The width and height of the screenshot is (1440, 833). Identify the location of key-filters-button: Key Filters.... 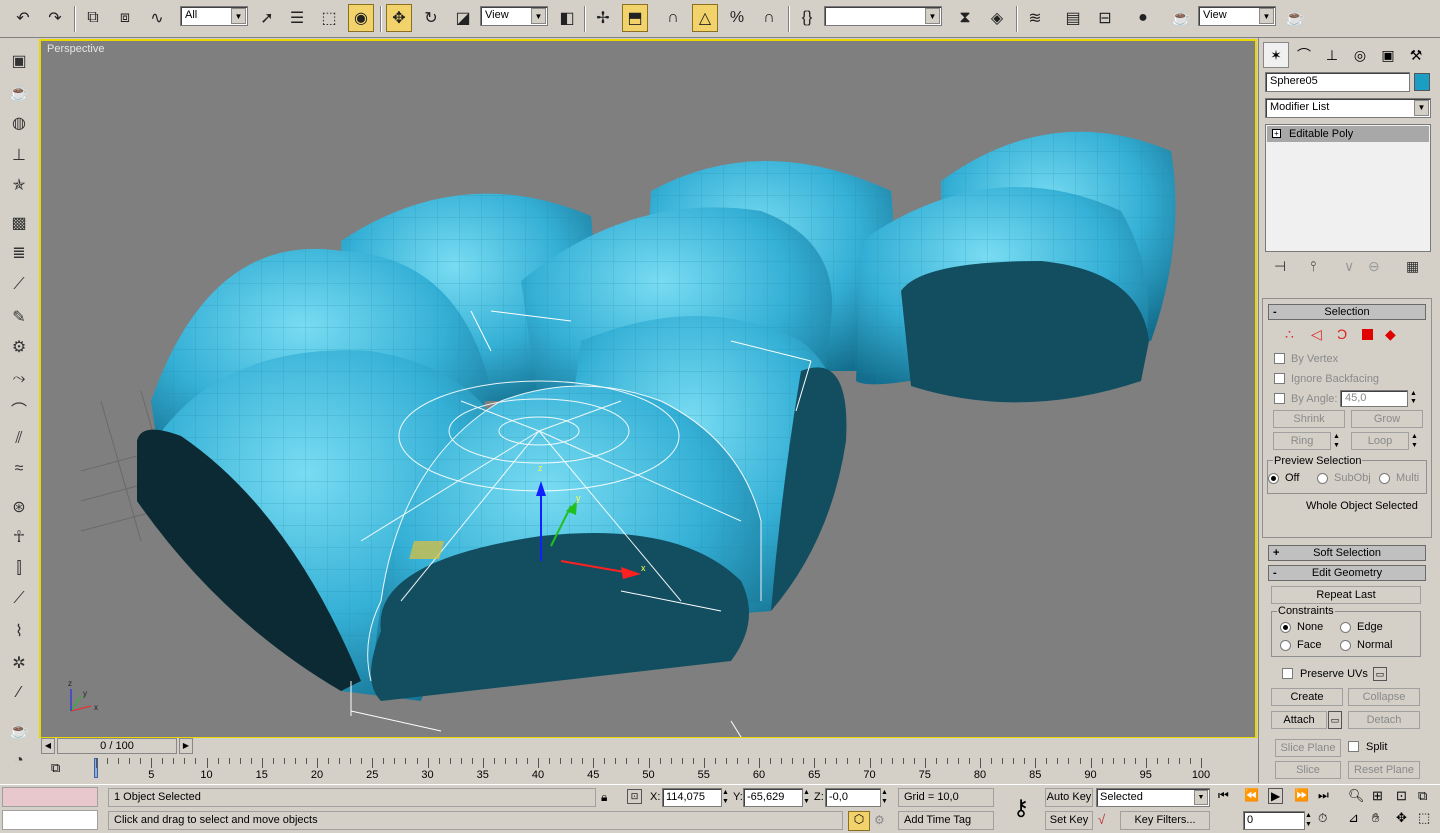
(1165, 820).